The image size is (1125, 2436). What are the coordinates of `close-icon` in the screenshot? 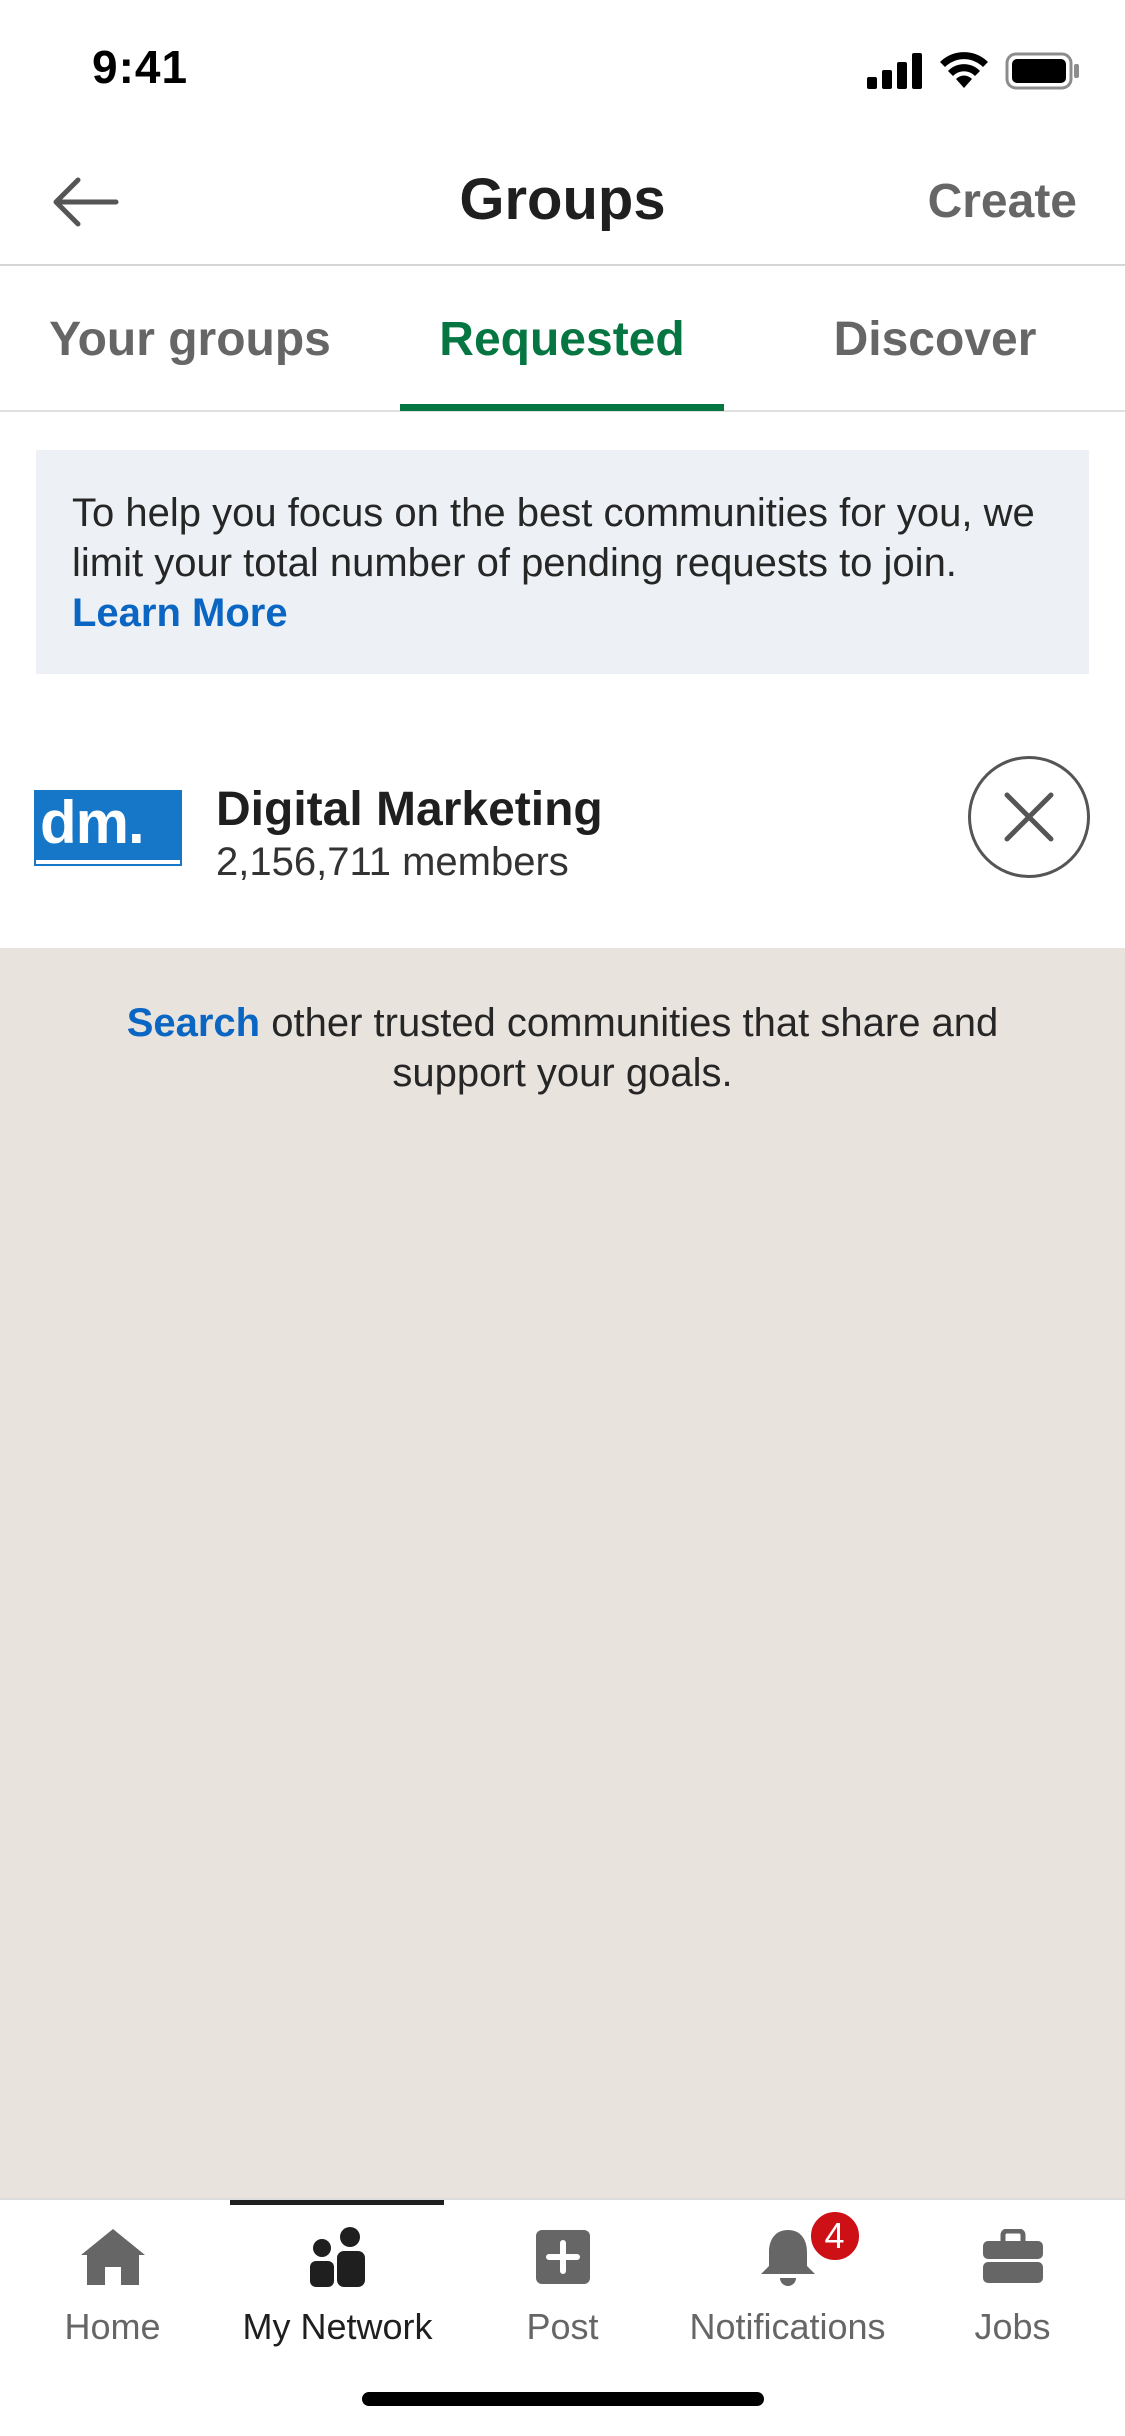 It's located at (1029, 817).